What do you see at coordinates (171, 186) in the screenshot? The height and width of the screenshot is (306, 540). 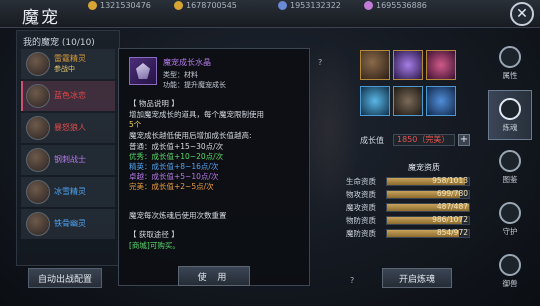 I see `grade-perfect: 完美：成长值+2~5点/次` at bounding box center [171, 186].